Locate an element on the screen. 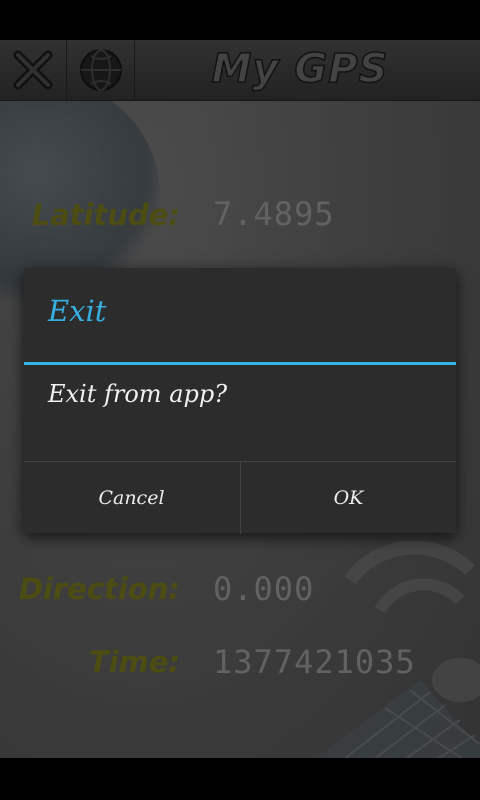 Image resolution: width=480 pixels, height=800 pixels. dialog-title-divider is located at coordinates (240, 363).